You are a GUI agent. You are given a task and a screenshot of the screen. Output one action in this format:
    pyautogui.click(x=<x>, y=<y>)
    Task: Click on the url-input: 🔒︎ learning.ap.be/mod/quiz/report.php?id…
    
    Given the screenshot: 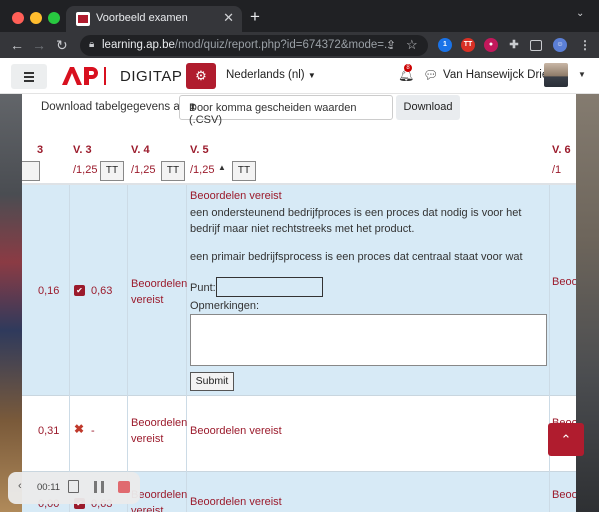 What is the action you would take?
    pyautogui.click(x=254, y=45)
    